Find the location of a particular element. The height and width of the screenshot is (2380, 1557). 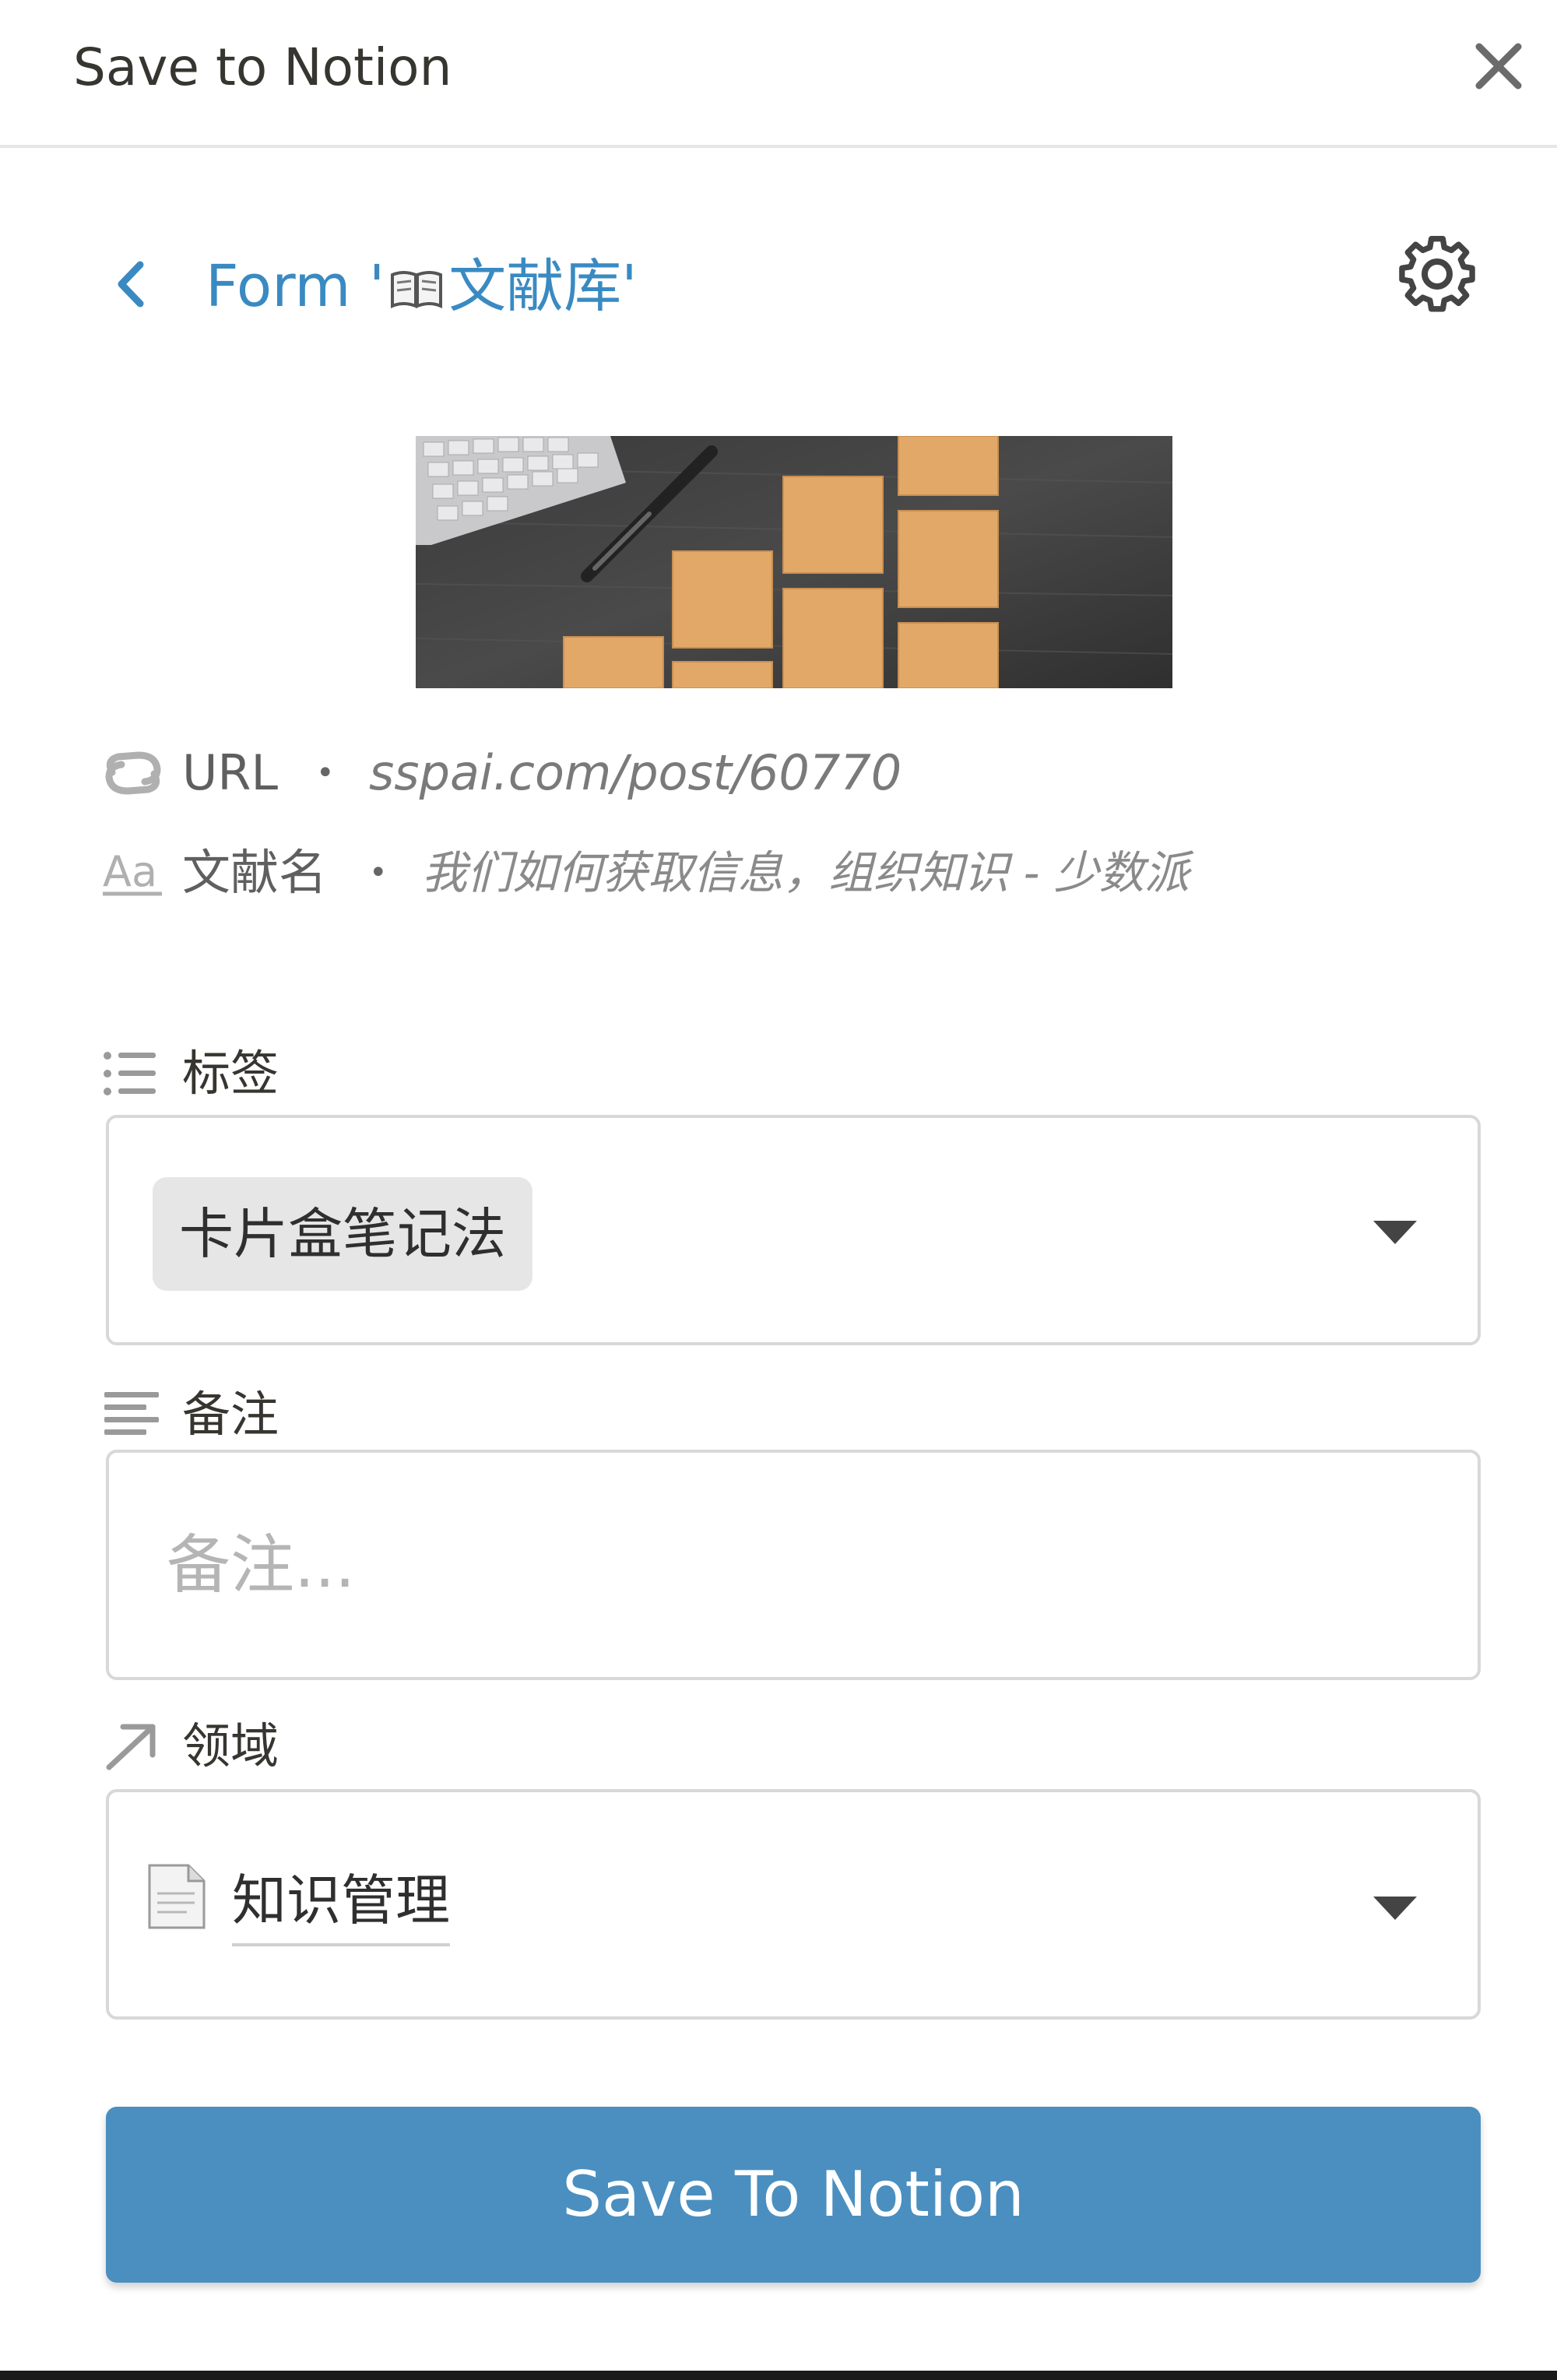

form-title: Form ' 文献库' is located at coordinates (422, 286).